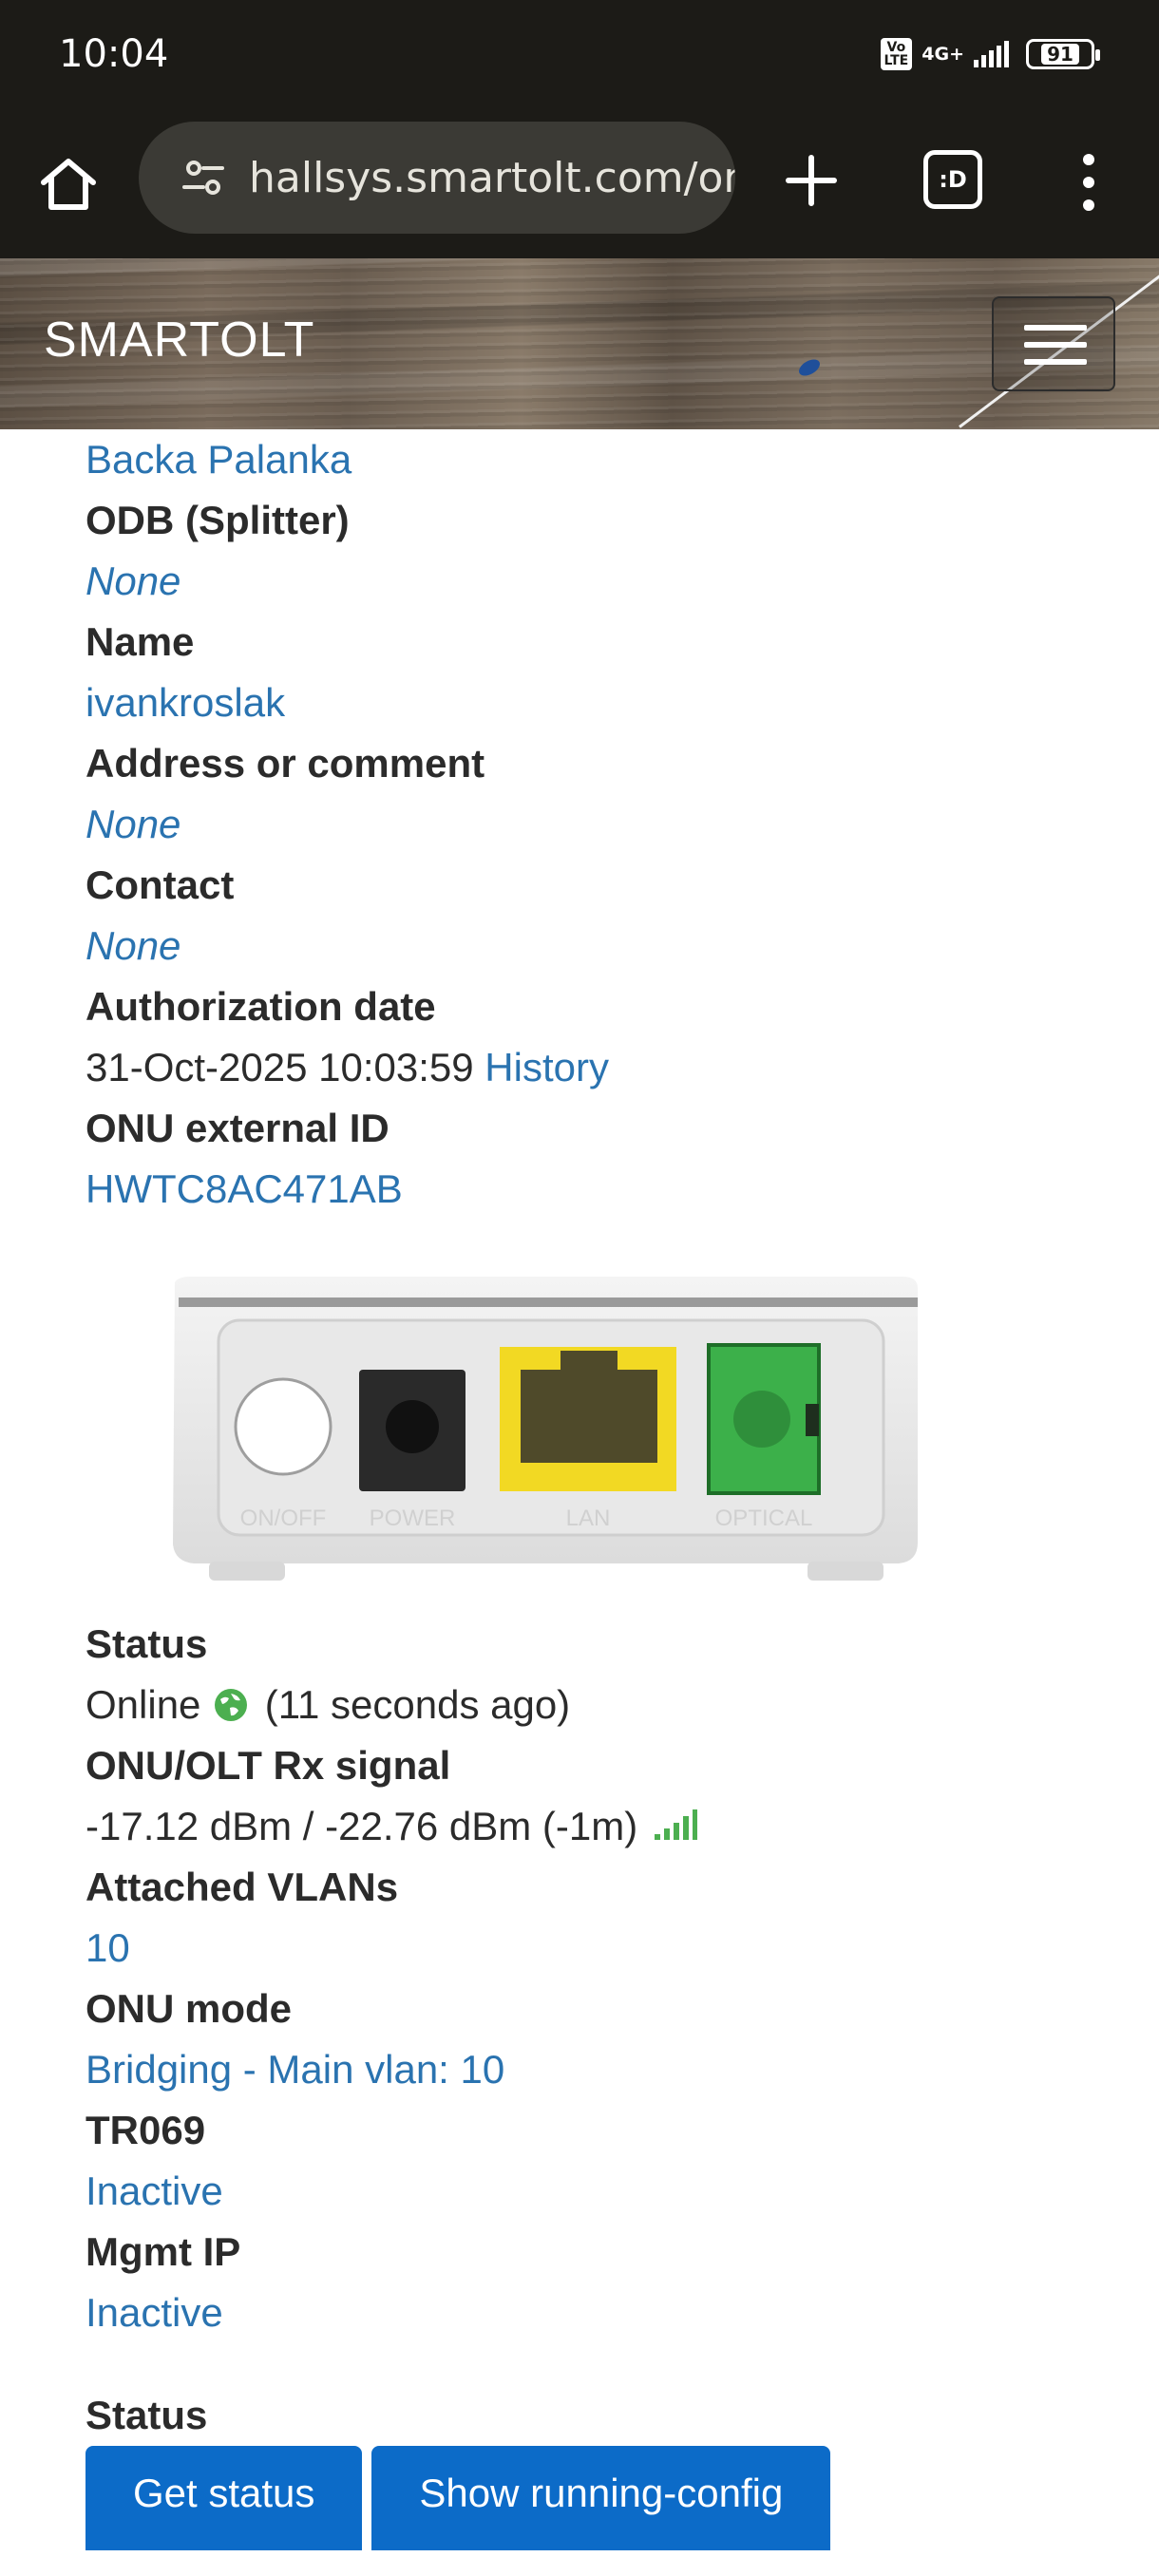  Describe the element at coordinates (261, 1006) in the screenshot. I see `auth-date-label: Authorization date` at that location.